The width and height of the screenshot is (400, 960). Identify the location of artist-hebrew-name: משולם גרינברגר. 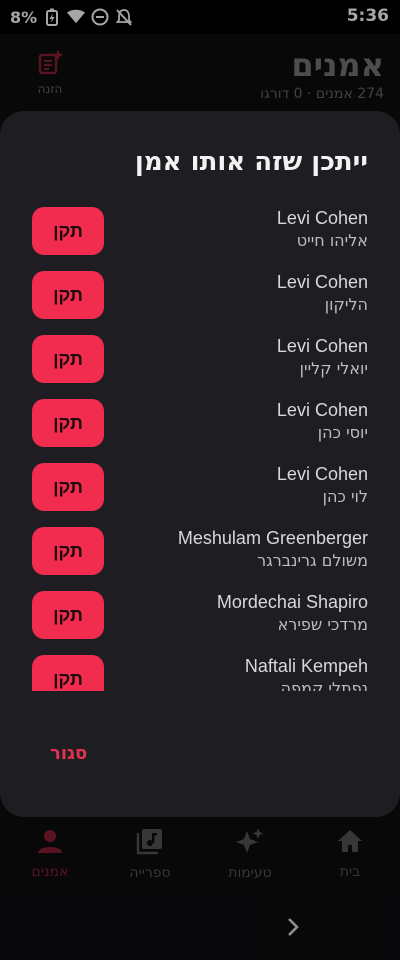
(312, 560).